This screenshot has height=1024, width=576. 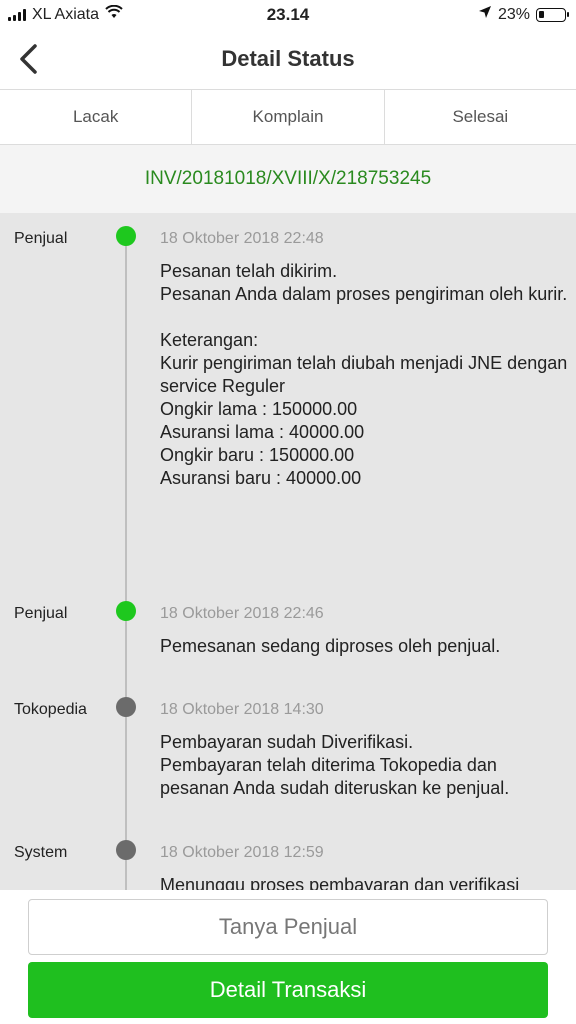 I want to click on battery-level, so click(x=541, y=14).